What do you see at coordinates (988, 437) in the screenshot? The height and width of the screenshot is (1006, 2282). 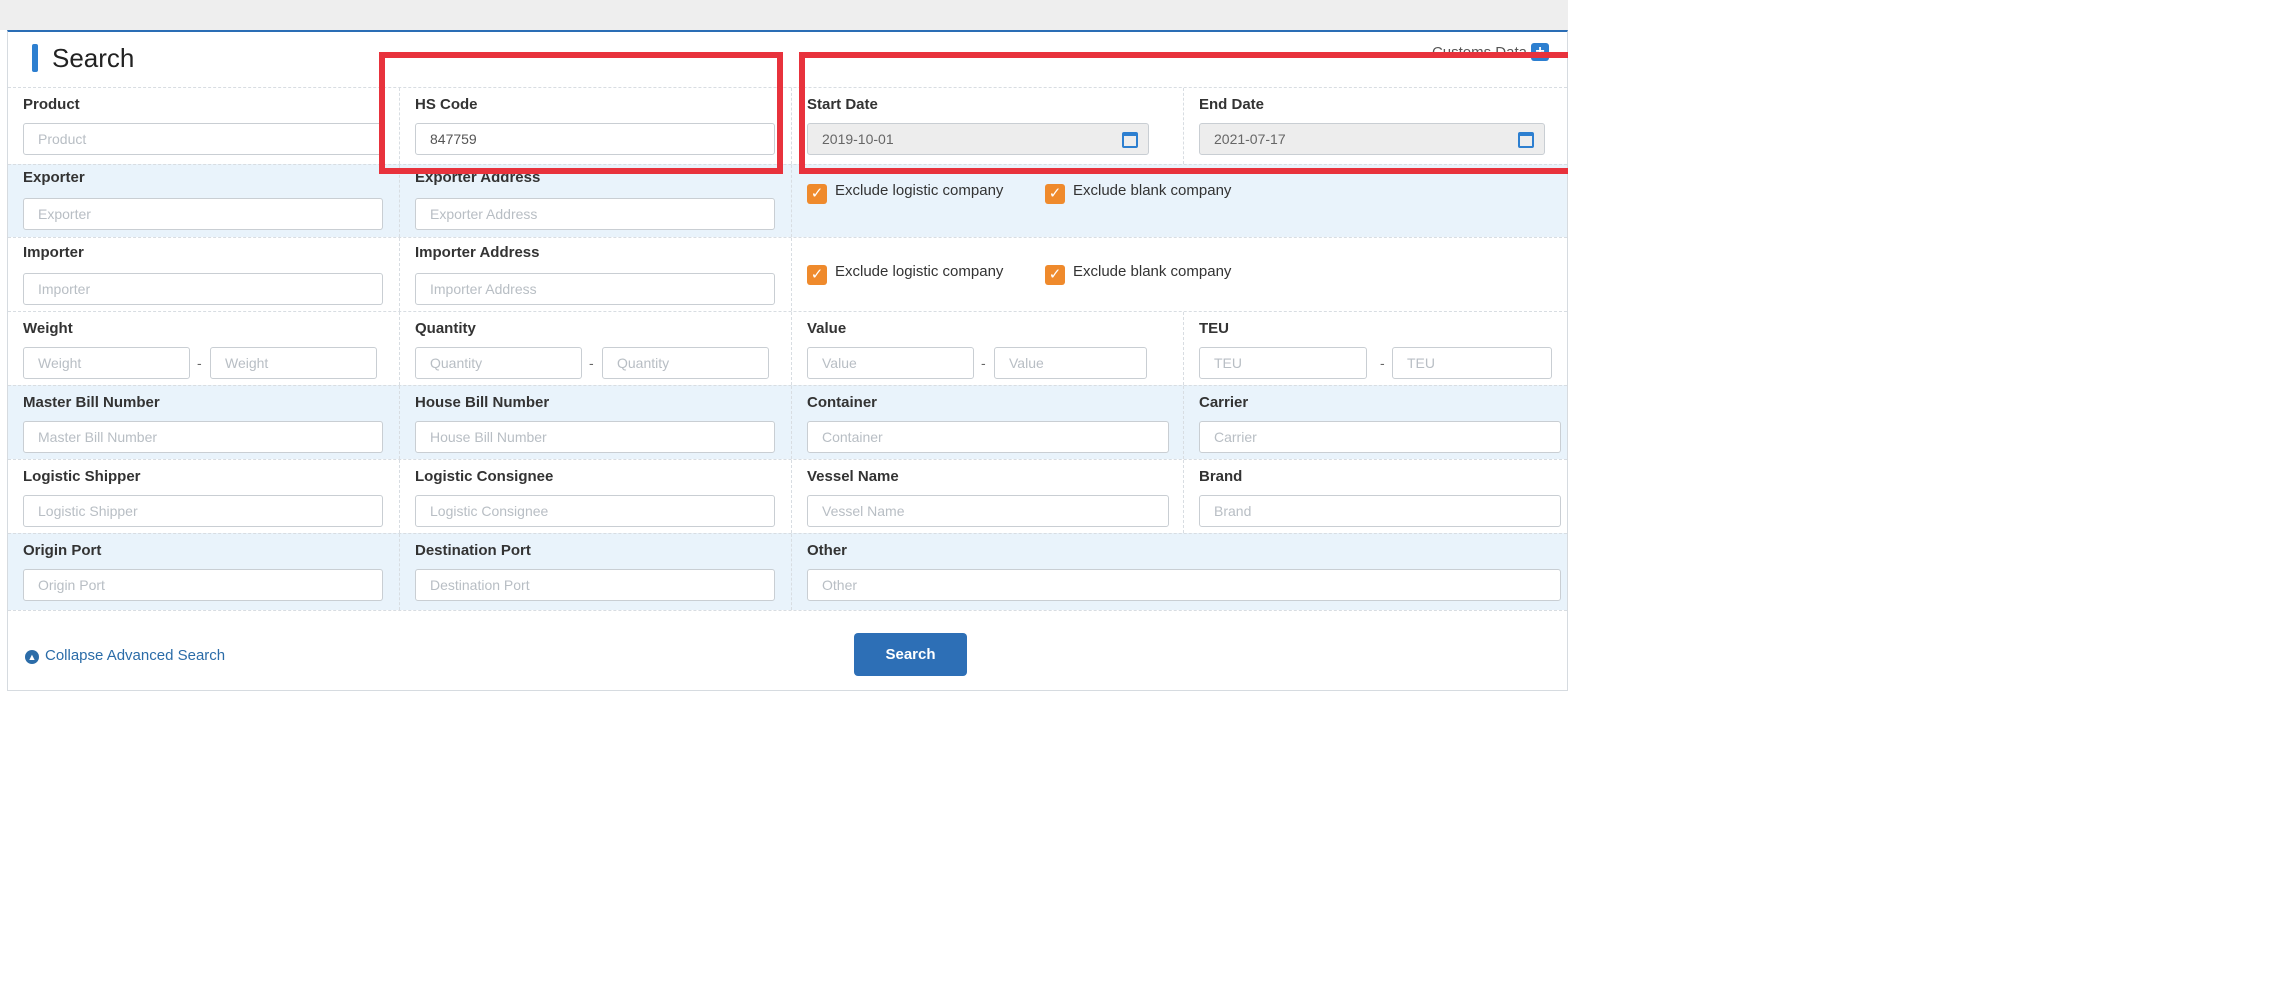 I see `container-input` at bounding box center [988, 437].